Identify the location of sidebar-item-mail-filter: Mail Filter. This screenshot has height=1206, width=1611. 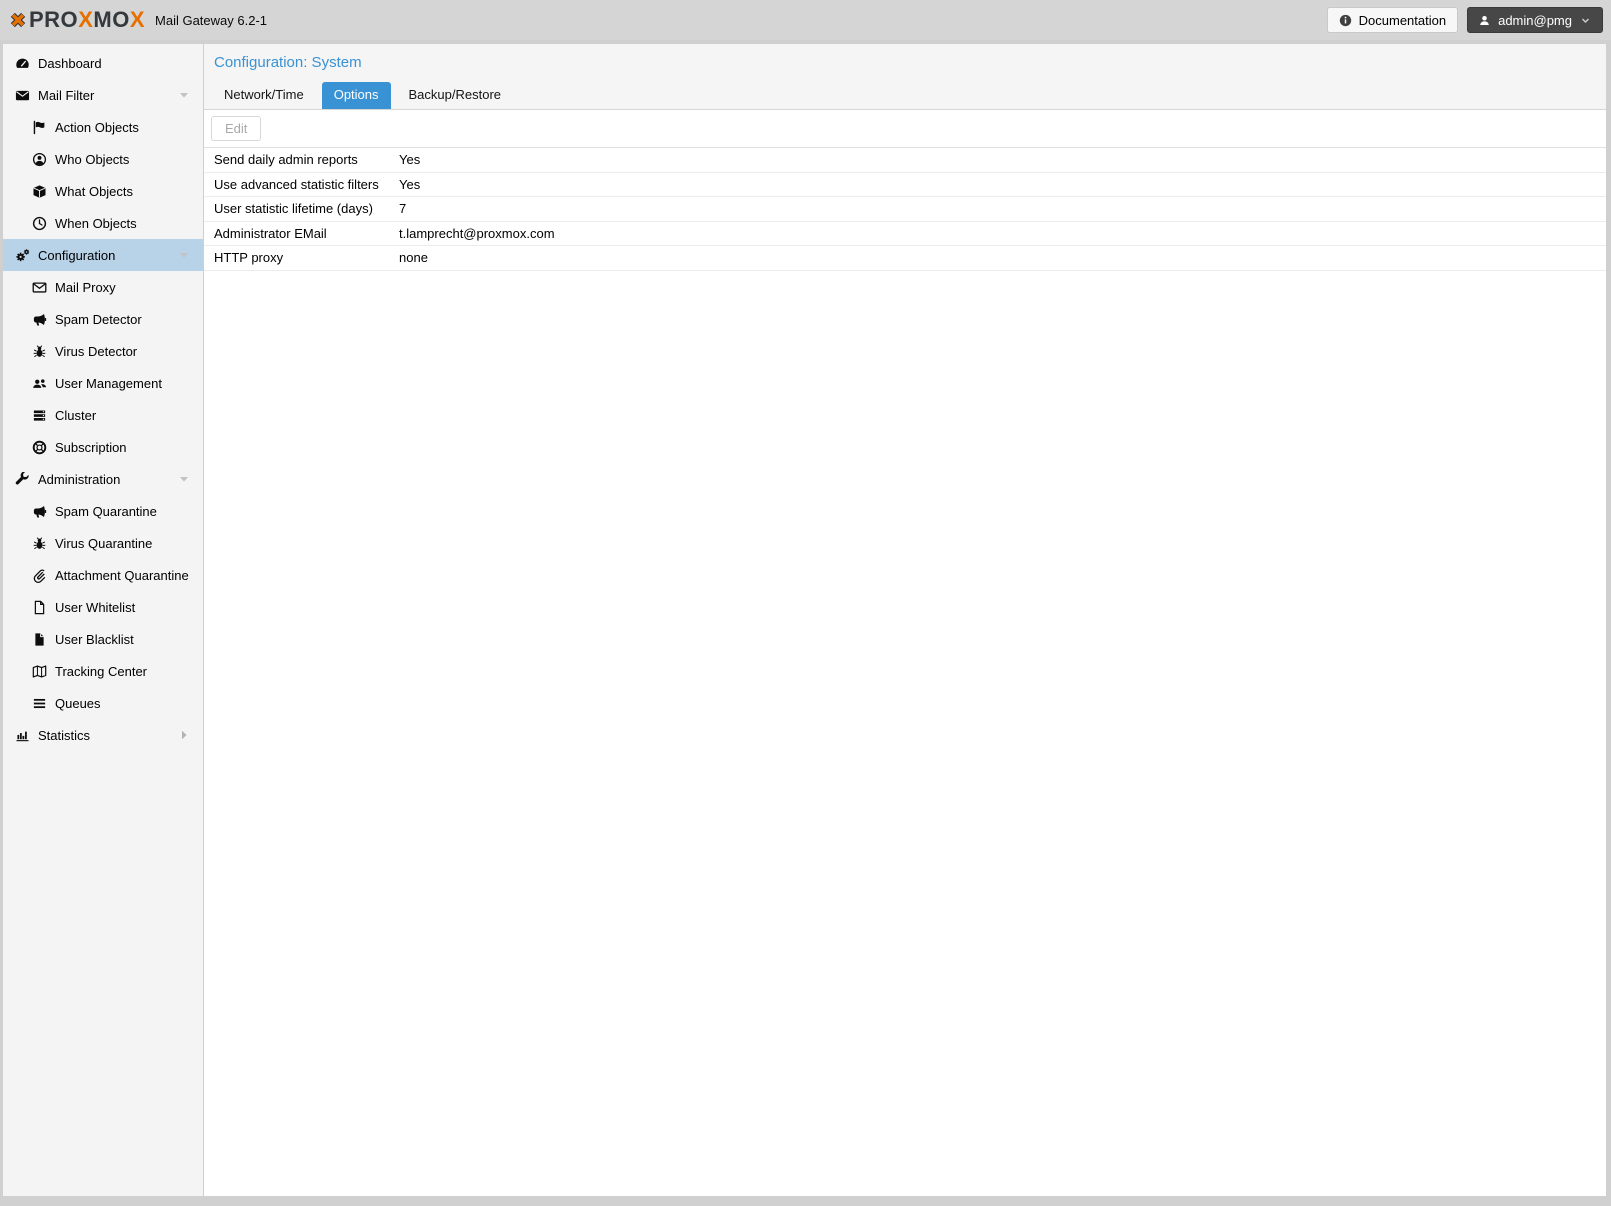
(103, 95).